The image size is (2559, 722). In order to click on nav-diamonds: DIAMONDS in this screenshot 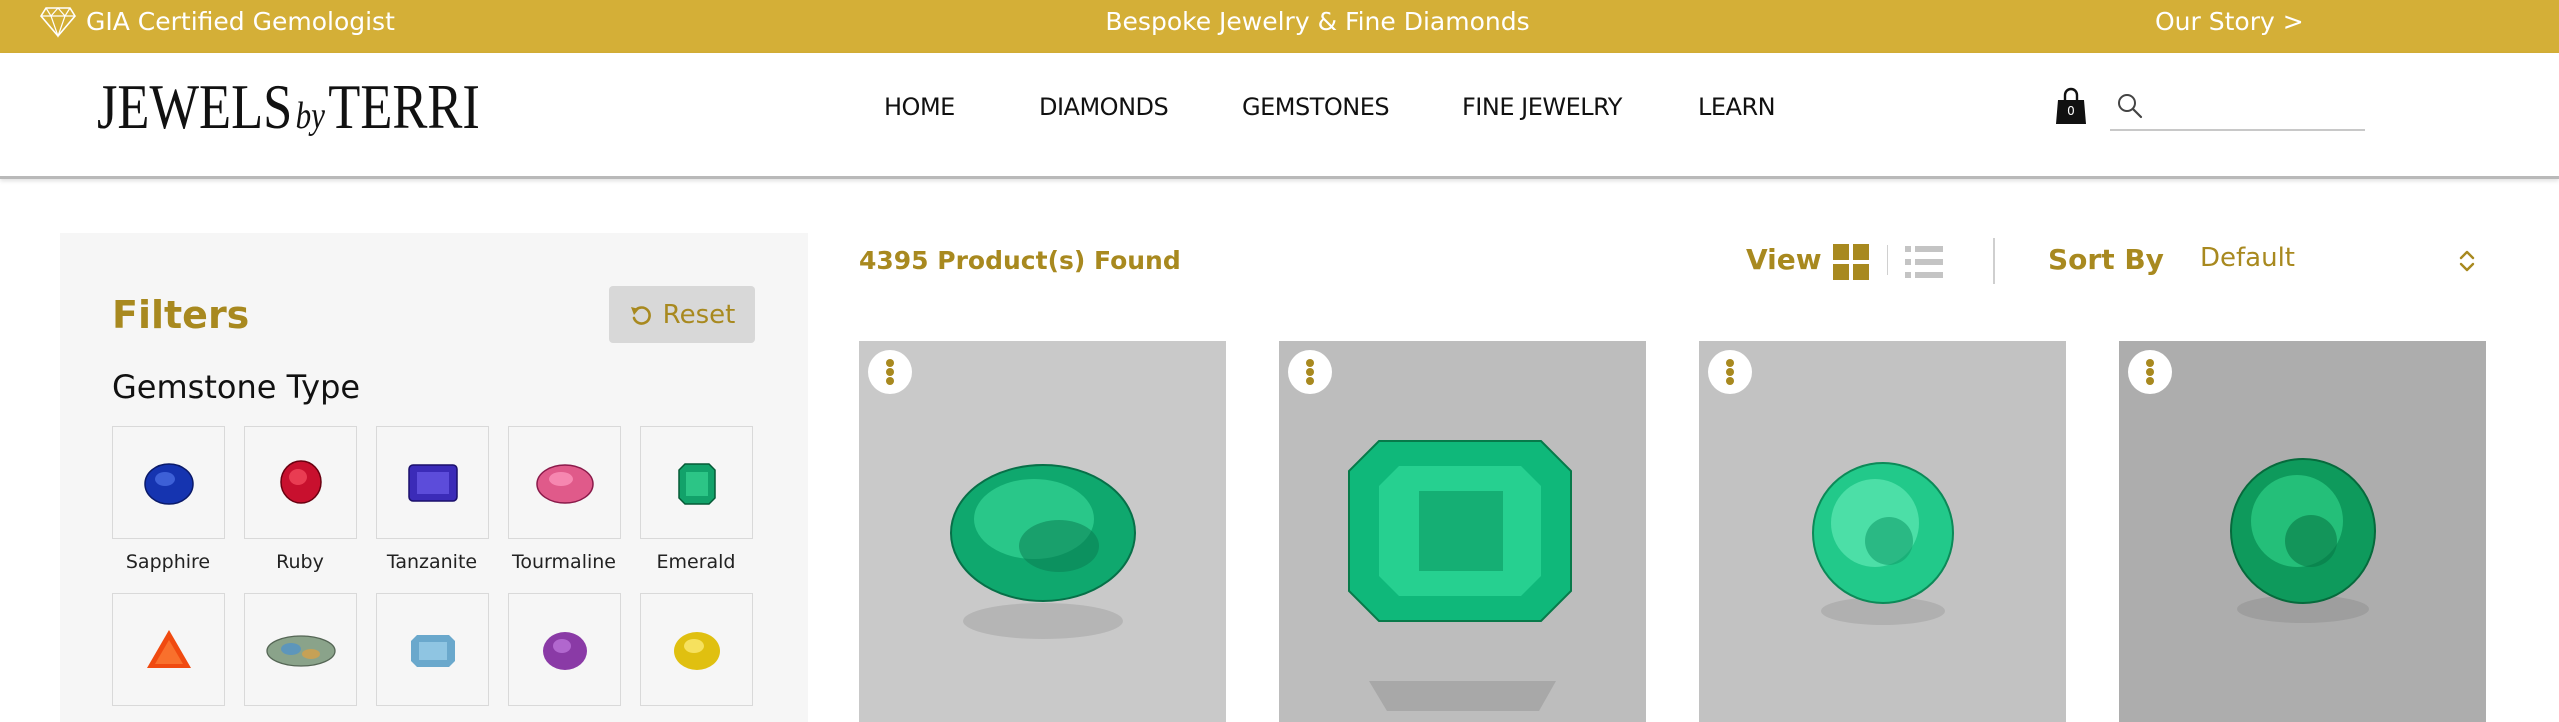, I will do `click(1104, 107)`.